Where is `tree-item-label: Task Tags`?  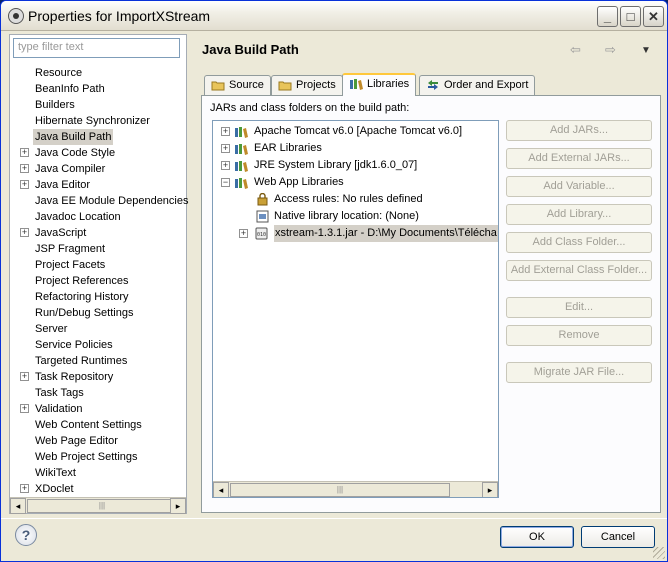 tree-item-label: Task Tags is located at coordinates (59, 393).